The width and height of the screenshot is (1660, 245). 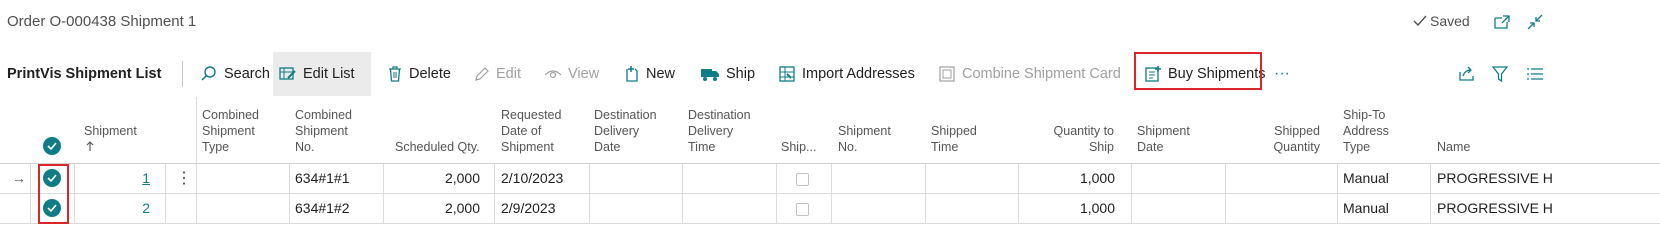 I want to click on col-shipment-date: Shipment Date, so click(x=1163, y=139).